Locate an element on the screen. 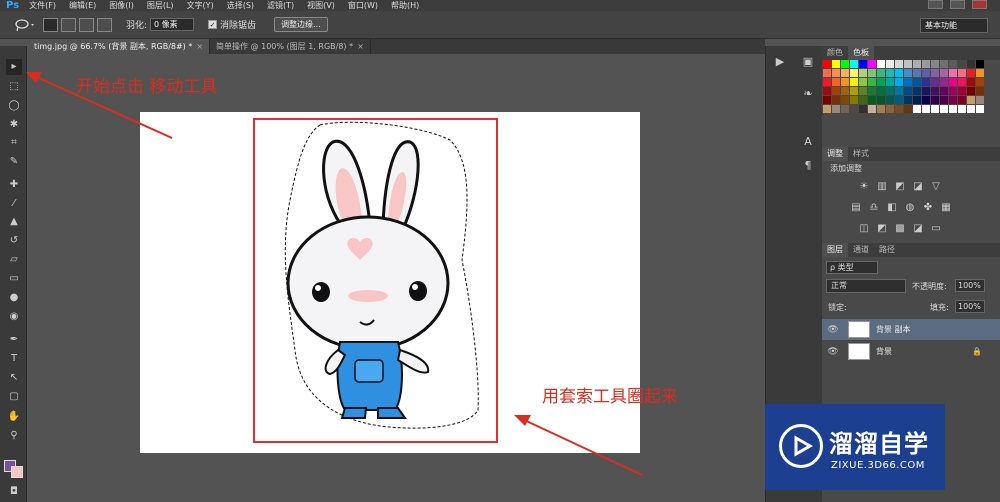 The height and width of the screenshot is (502, 1000). exposure-icon: ◪ is located at coordinates (918, 186).